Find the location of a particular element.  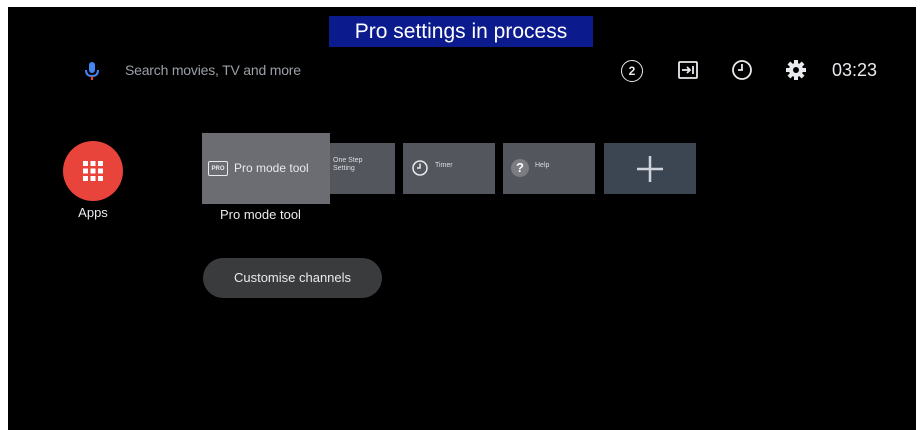

help-icon: ? is located at coordinates (520, 168).